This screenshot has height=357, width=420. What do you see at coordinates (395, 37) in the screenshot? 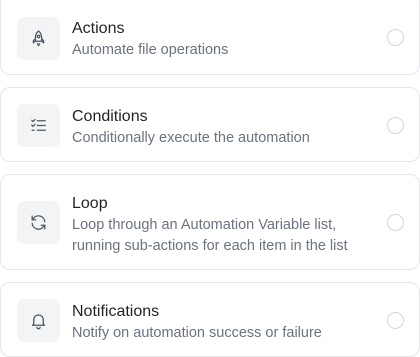
I see `option-radio-actions` at bounding box center [395, 37].